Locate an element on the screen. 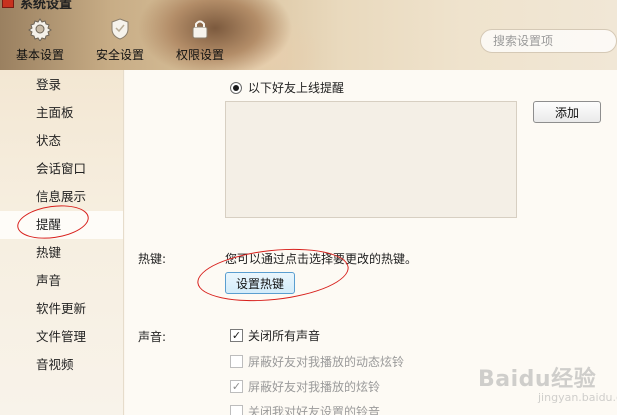 The image size is (617, 415). watermark-logo: Baidu经验 is located at coordinates (537, 379).